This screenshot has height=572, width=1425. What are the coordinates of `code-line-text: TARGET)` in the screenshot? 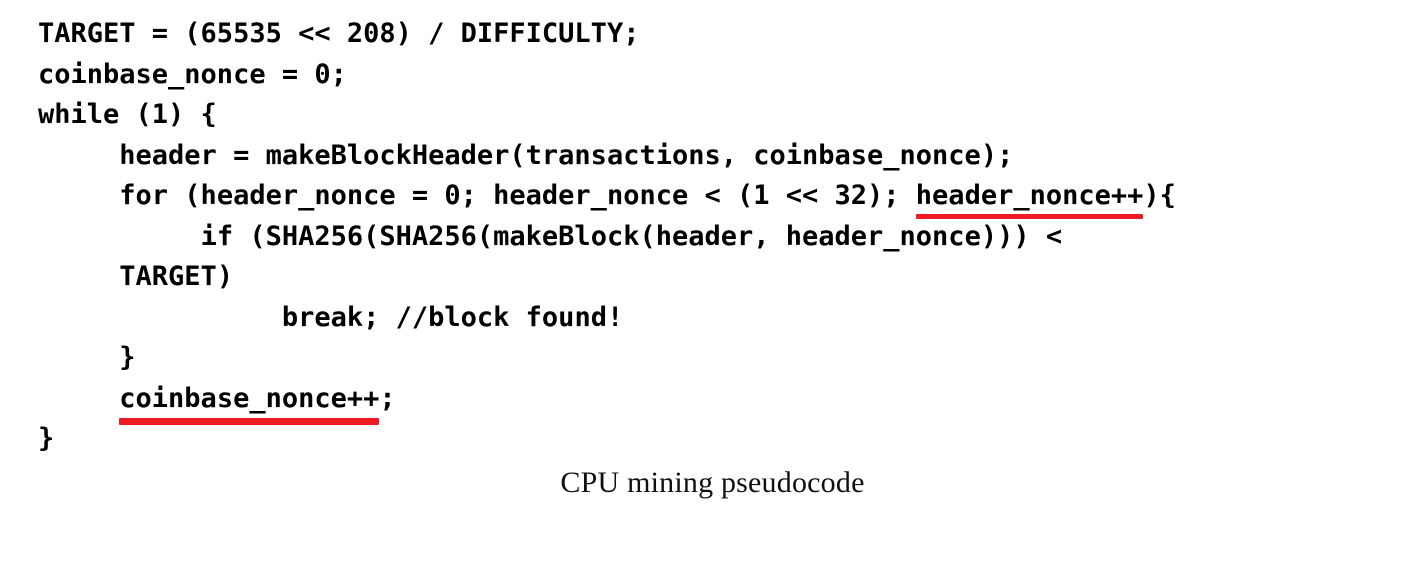 It's located at (176, 276).